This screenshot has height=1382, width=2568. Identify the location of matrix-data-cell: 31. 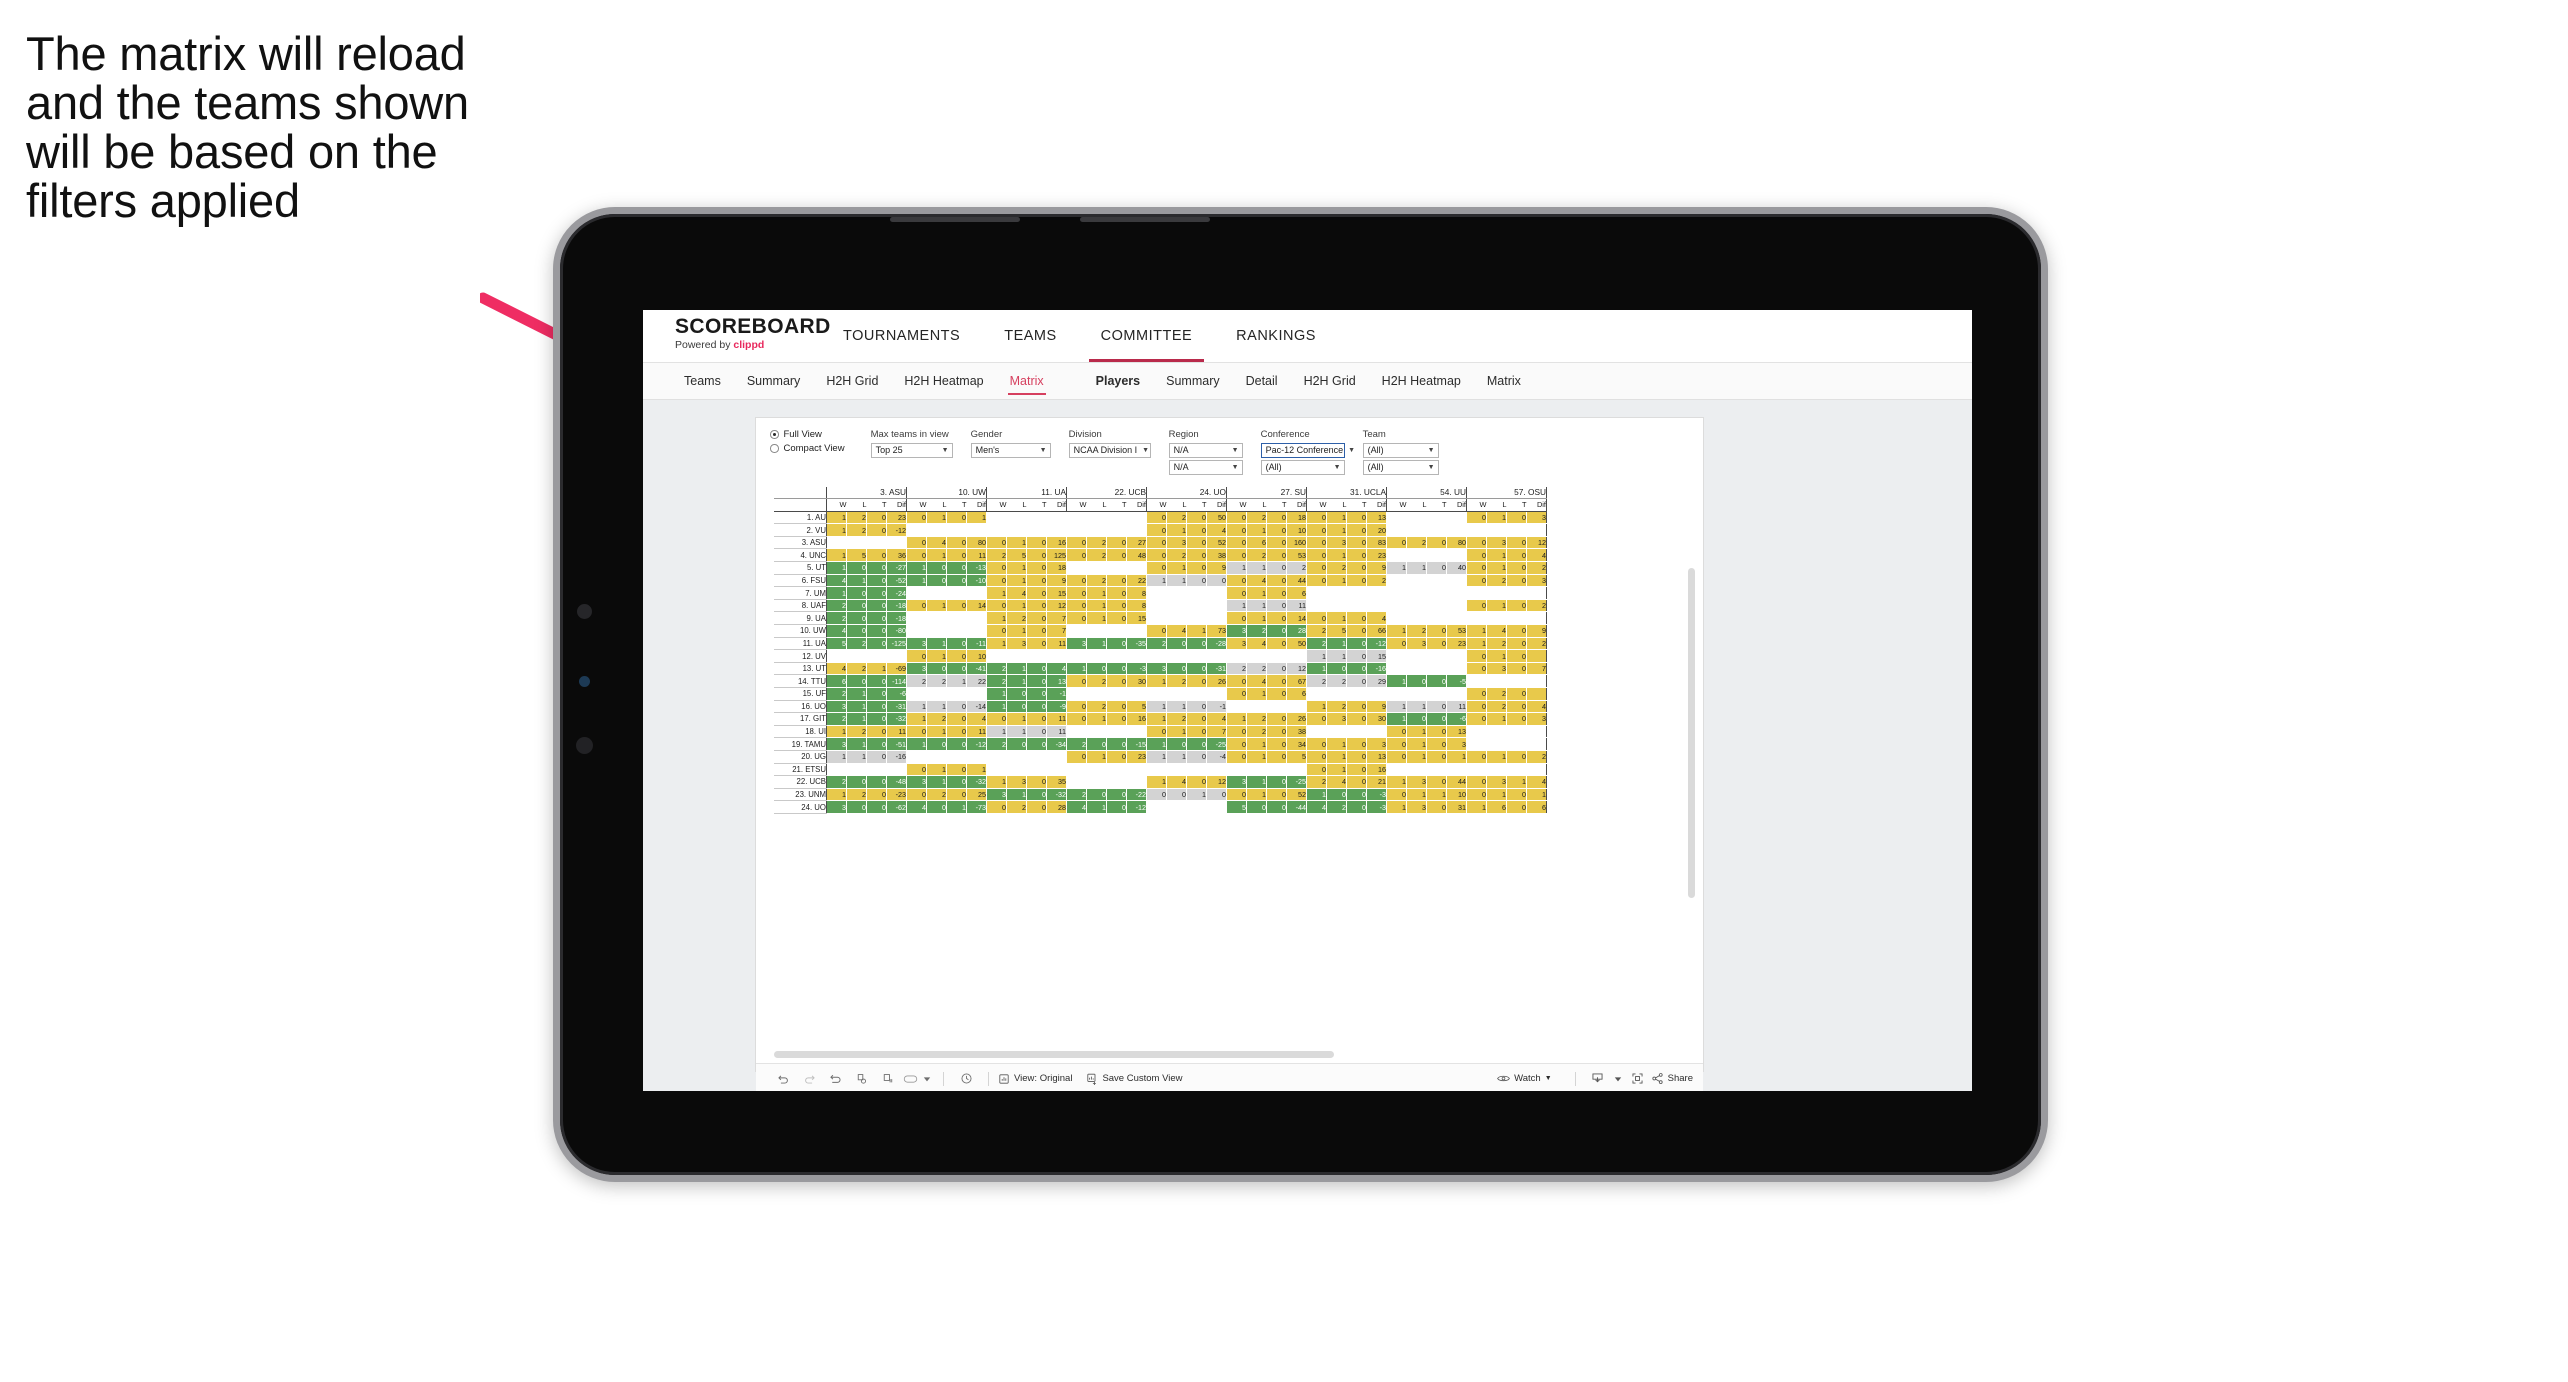
(1456, 807).